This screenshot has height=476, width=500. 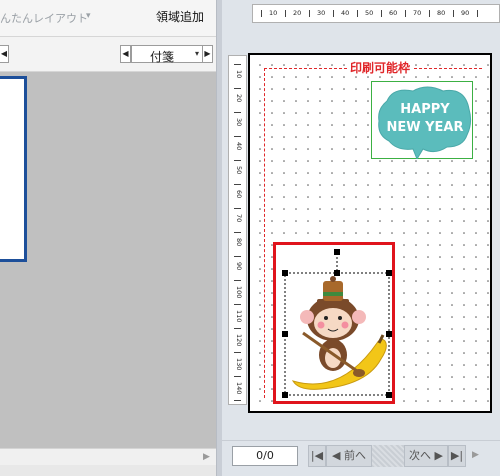 I want to click on ruler-label: 20, so click(x=239, y=98).